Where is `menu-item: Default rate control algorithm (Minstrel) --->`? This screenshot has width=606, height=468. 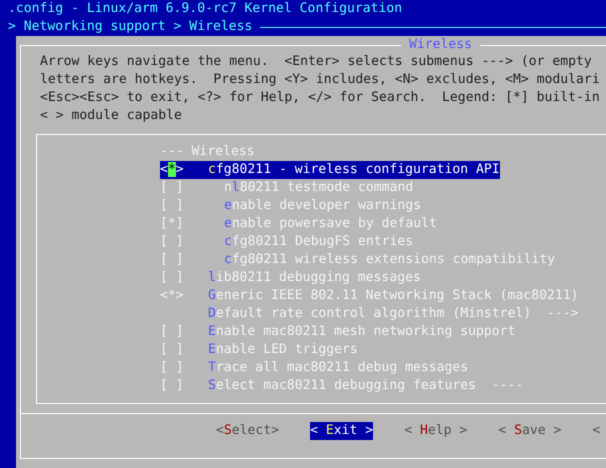
menu-item: Default rate control algorithm (Minstrel) ---> is located at coordinates (369, 314).